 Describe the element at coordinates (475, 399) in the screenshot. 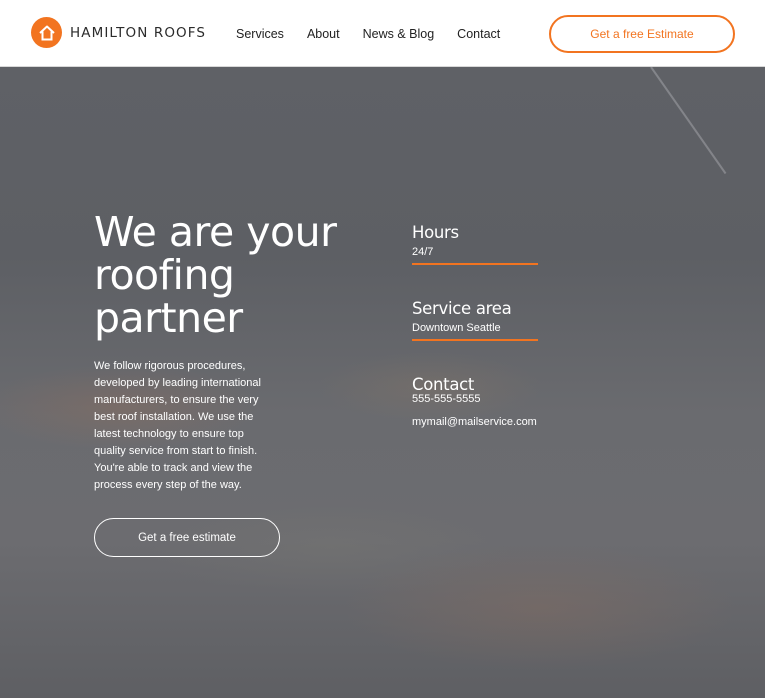

I see `contact-phone: 555-555-5555` at that location.